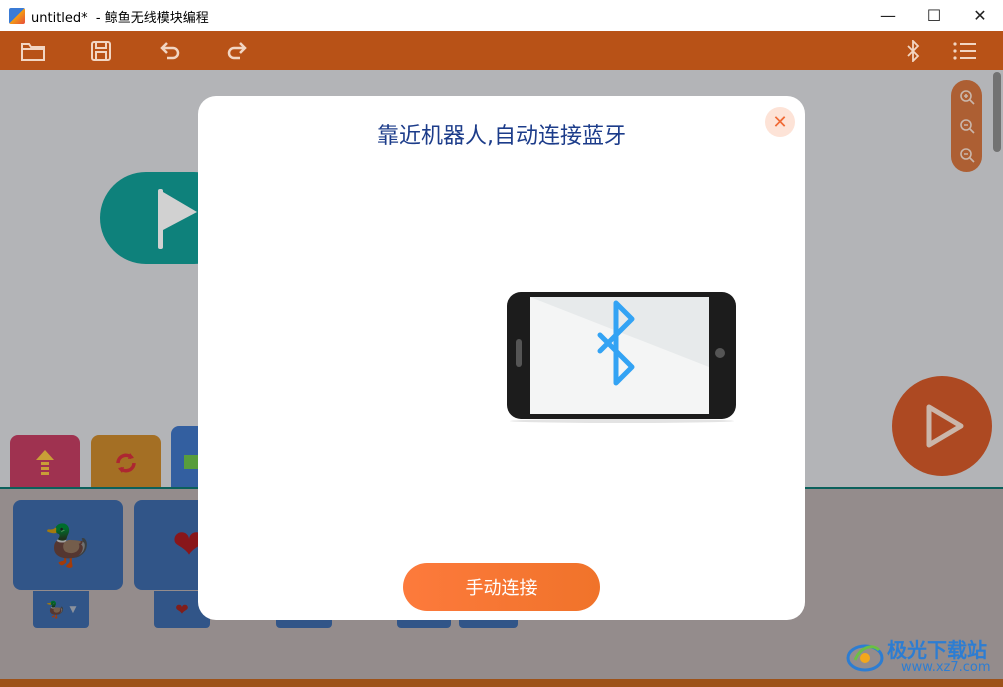 The height and width of the screenshot is (687, 1003). I want to click on redo-icon, so click(237, 51).